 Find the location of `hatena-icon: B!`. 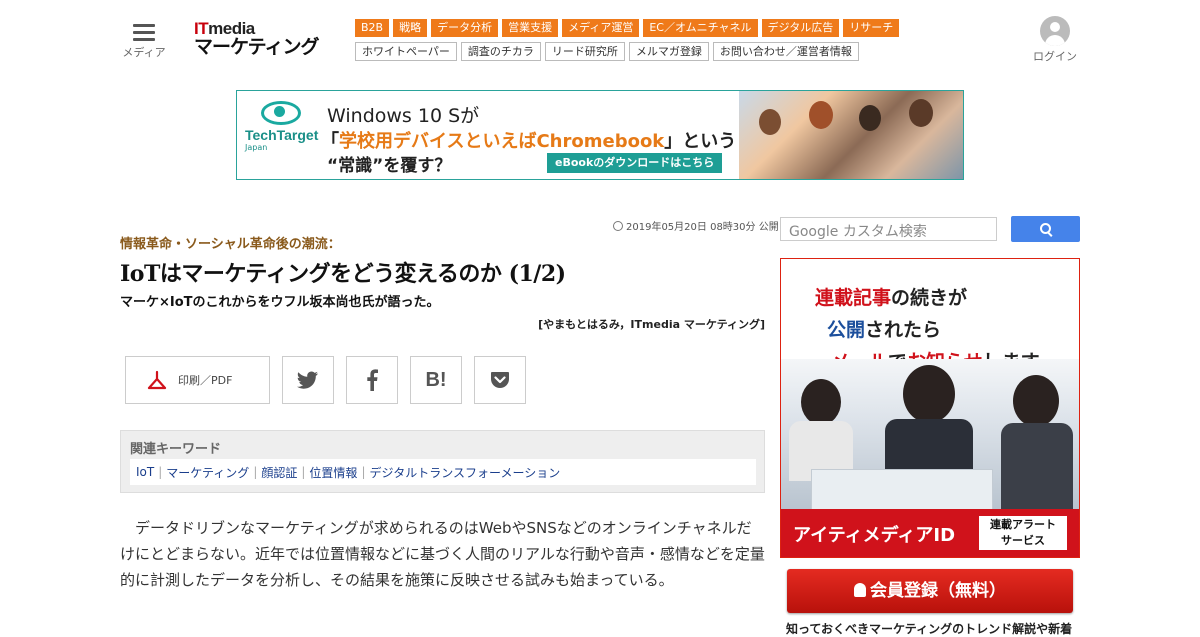

hatena-icon: B! is located at coordinates (436, 379).